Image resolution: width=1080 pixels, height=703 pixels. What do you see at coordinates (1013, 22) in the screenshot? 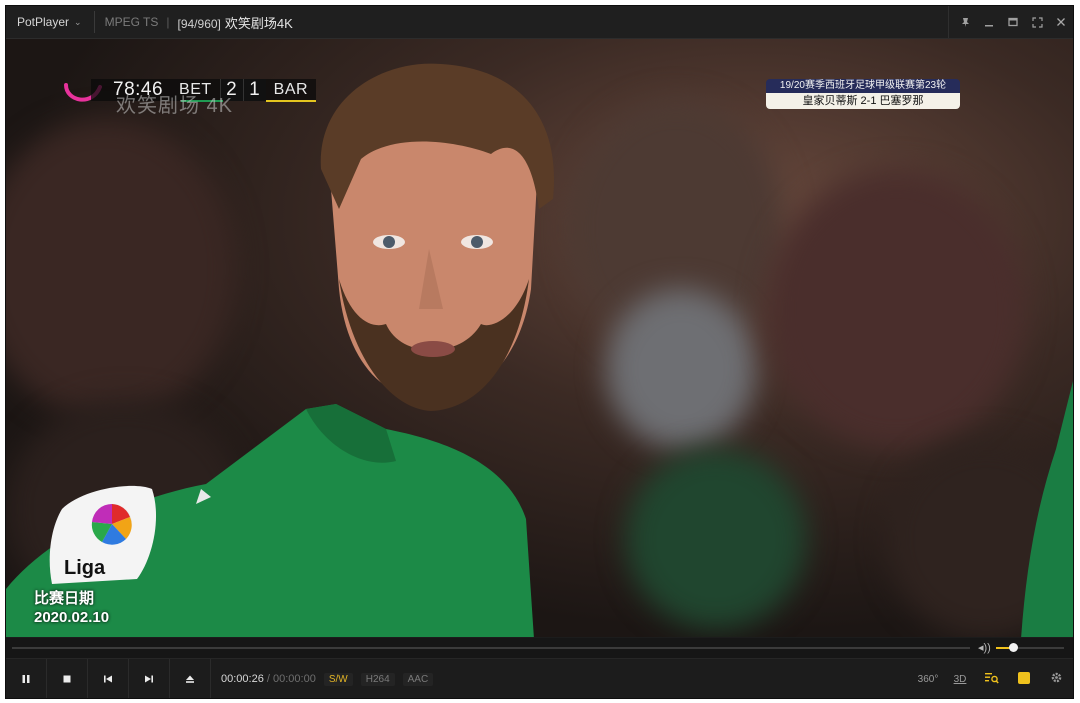
I see `maximize-icon` at bounding box center [1013, 22].